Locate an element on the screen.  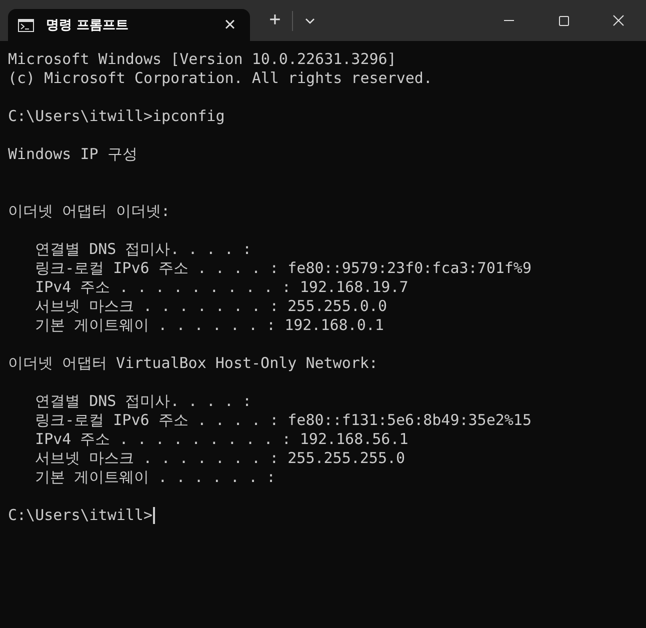
terminal-tab: 명령 프롬프트 × is located at coordinates (129, 25).